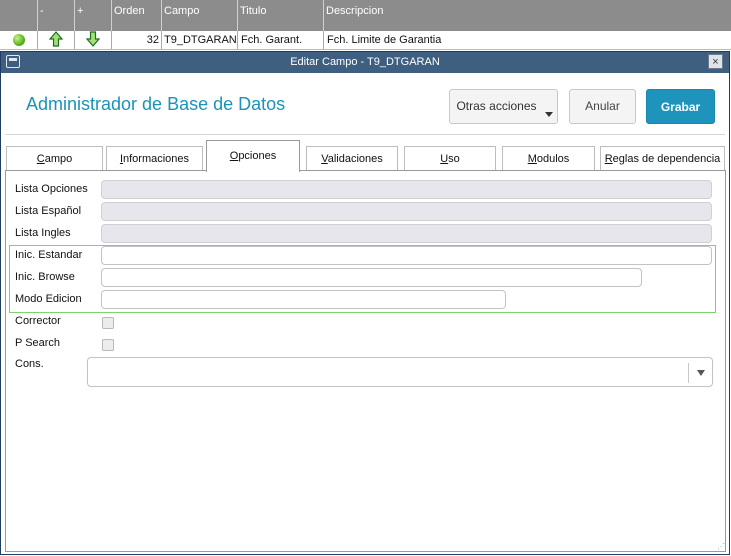 Image resolution: width=731 pixels, height=556 pixels. I want to click on tab-uso: Uso, so click(450, 158).